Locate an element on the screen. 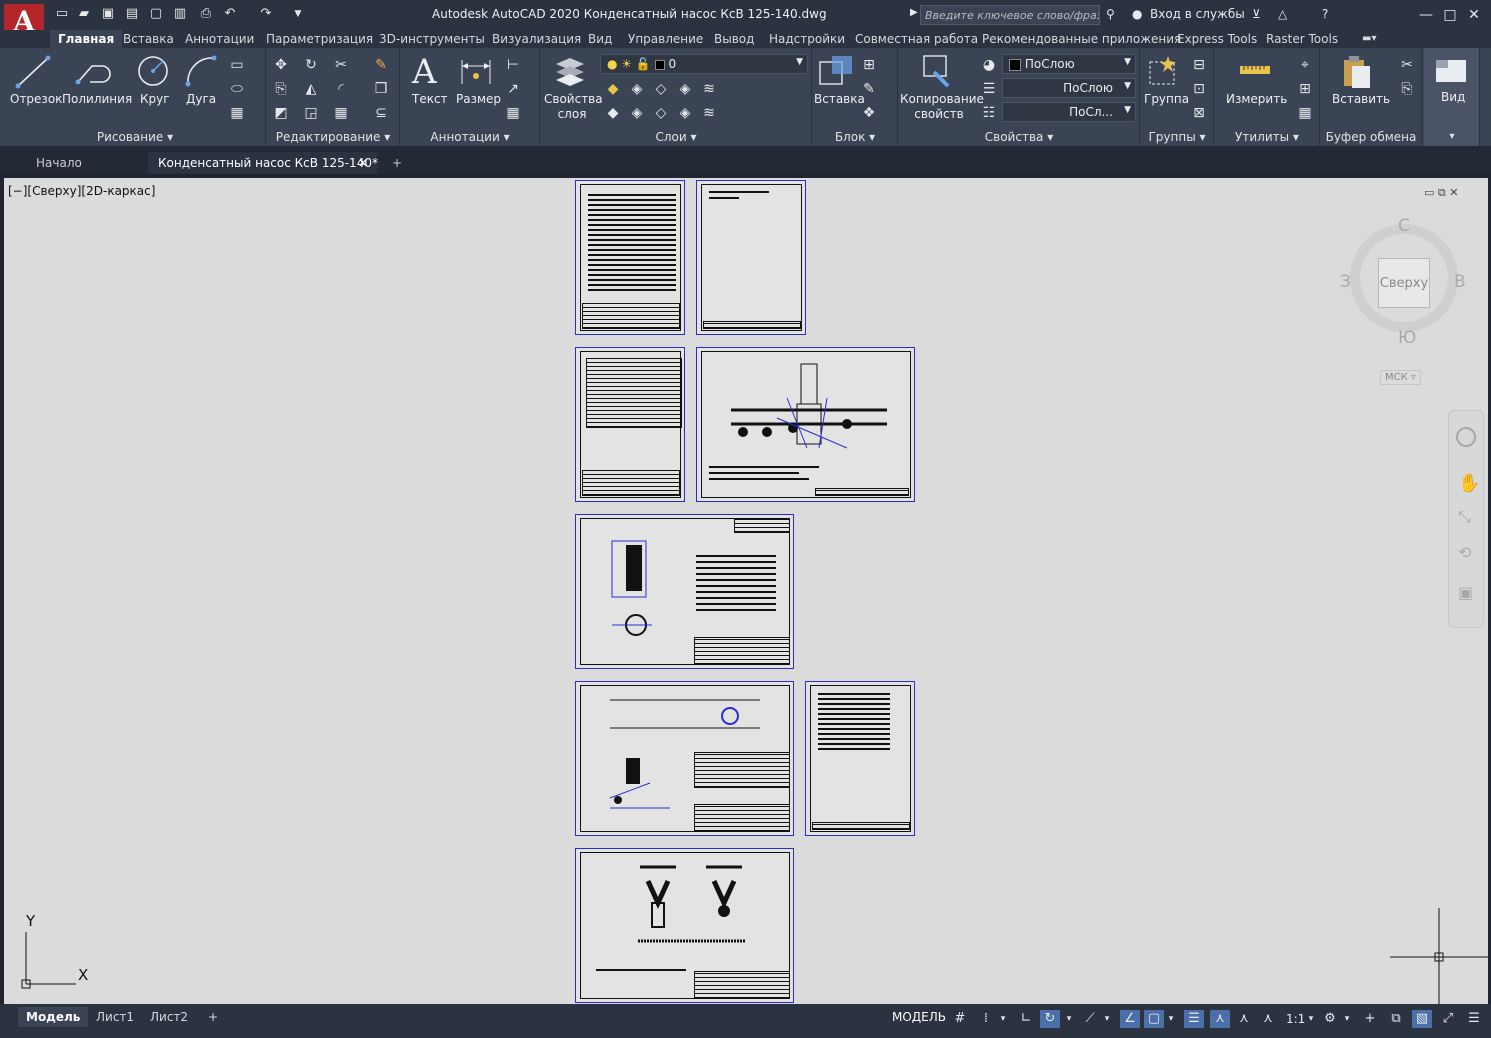 The width and height of the screenshot is (1491, 1038). workspace-menu-icon: ▾ is located at coordinates (1347, 1019).